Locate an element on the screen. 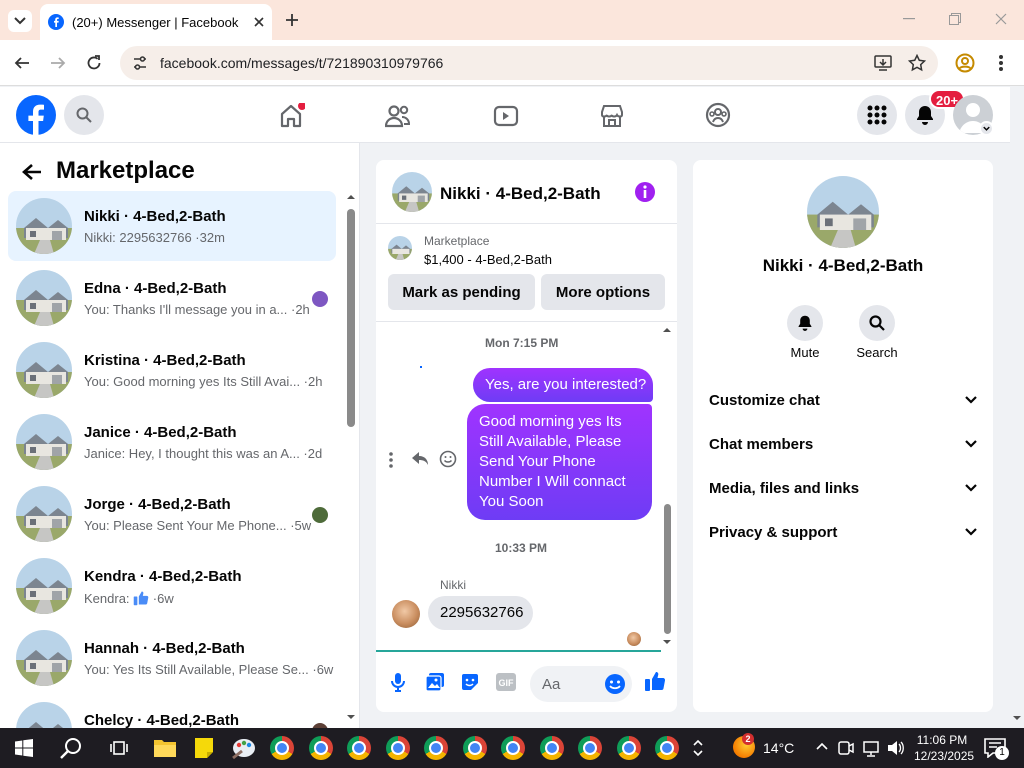 The width and height of the screenshot is (1024, 768). scrollbar is located at coordinates (351, 457).